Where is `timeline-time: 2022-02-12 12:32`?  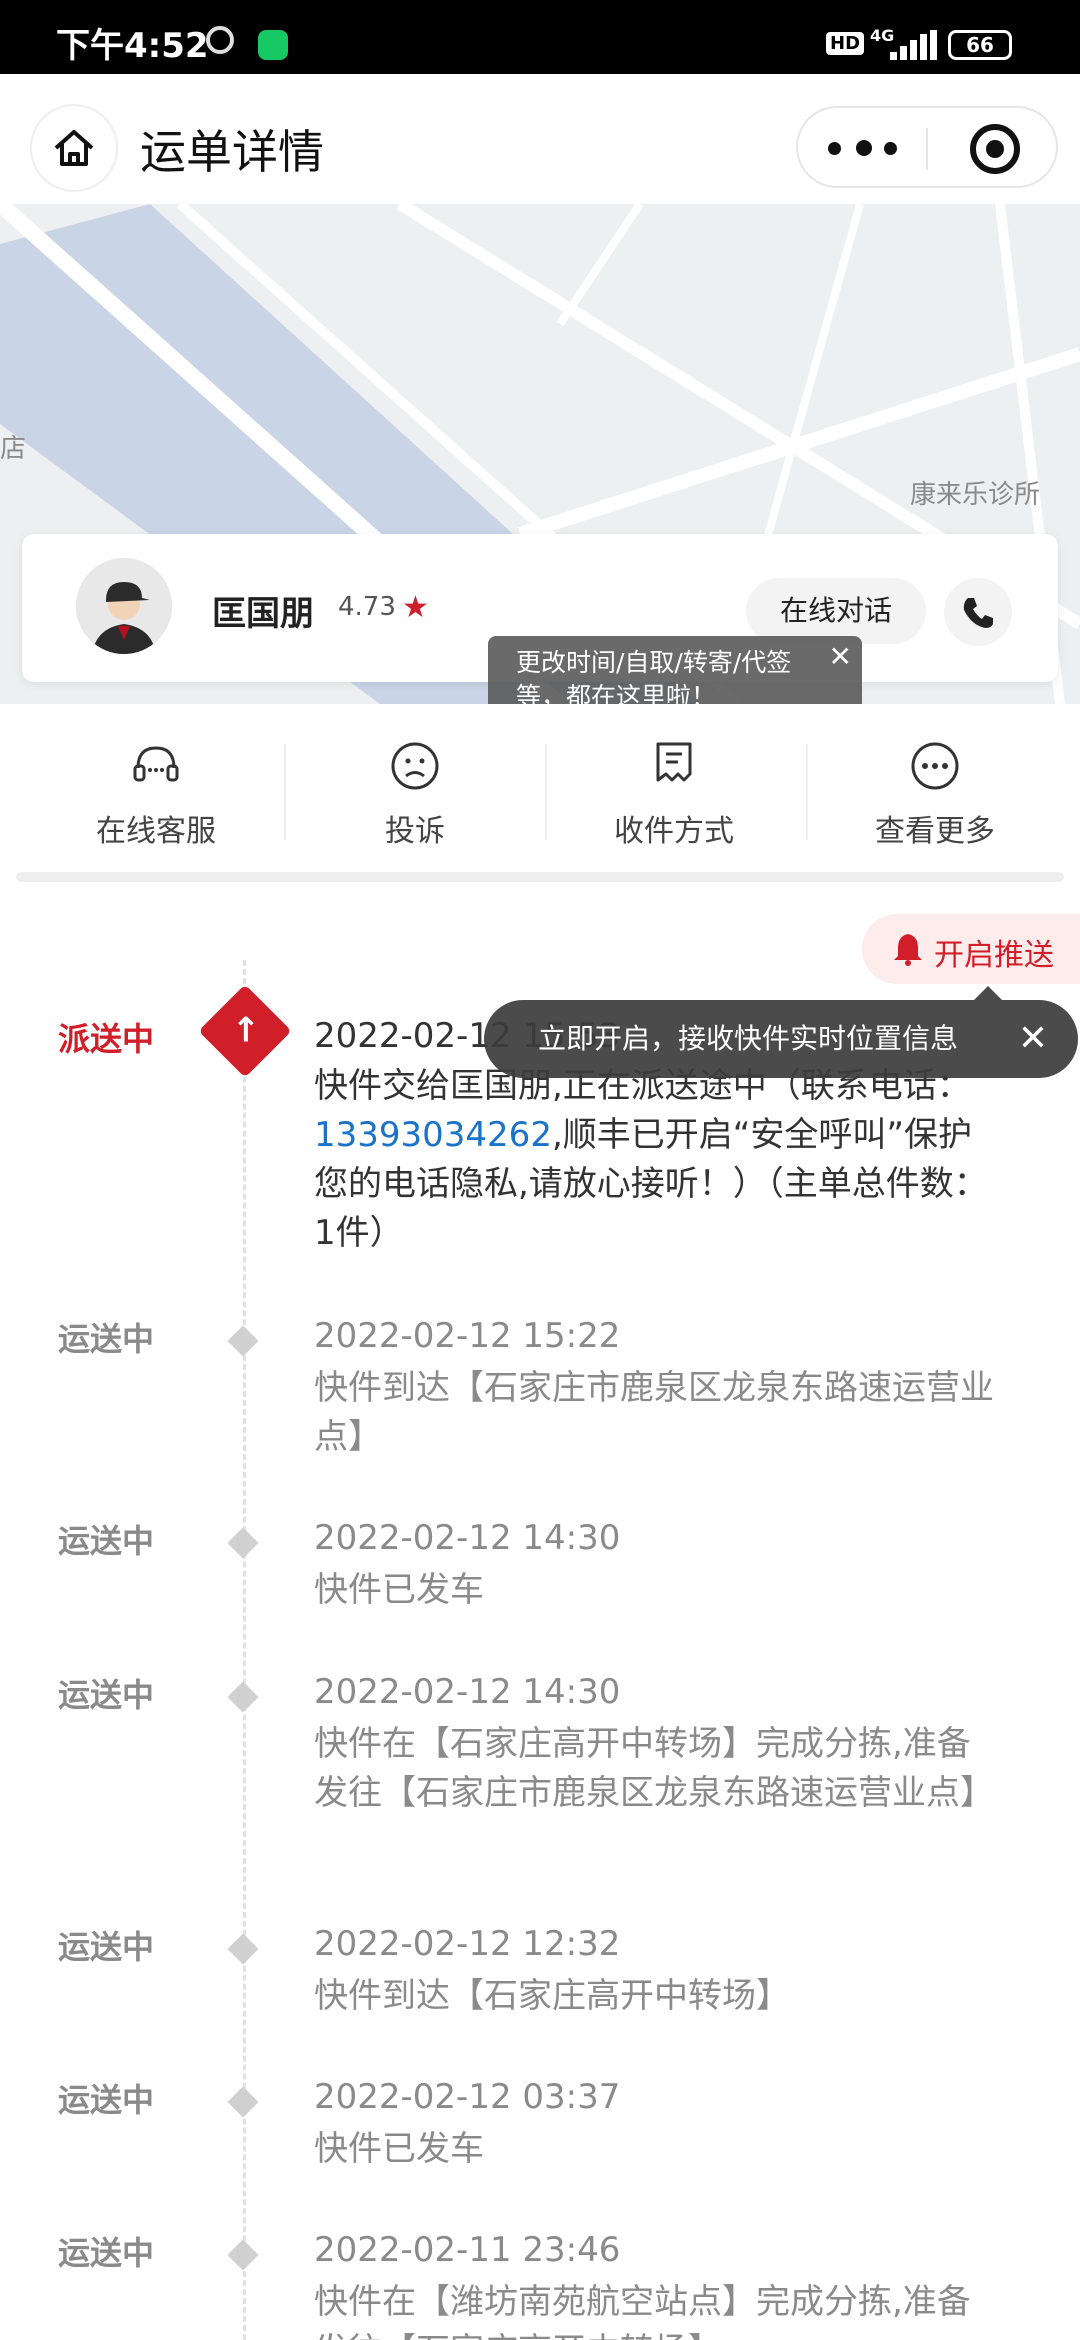
timeline-time: 2022-02-12 12:32 is located at coordinates (467, 1944).